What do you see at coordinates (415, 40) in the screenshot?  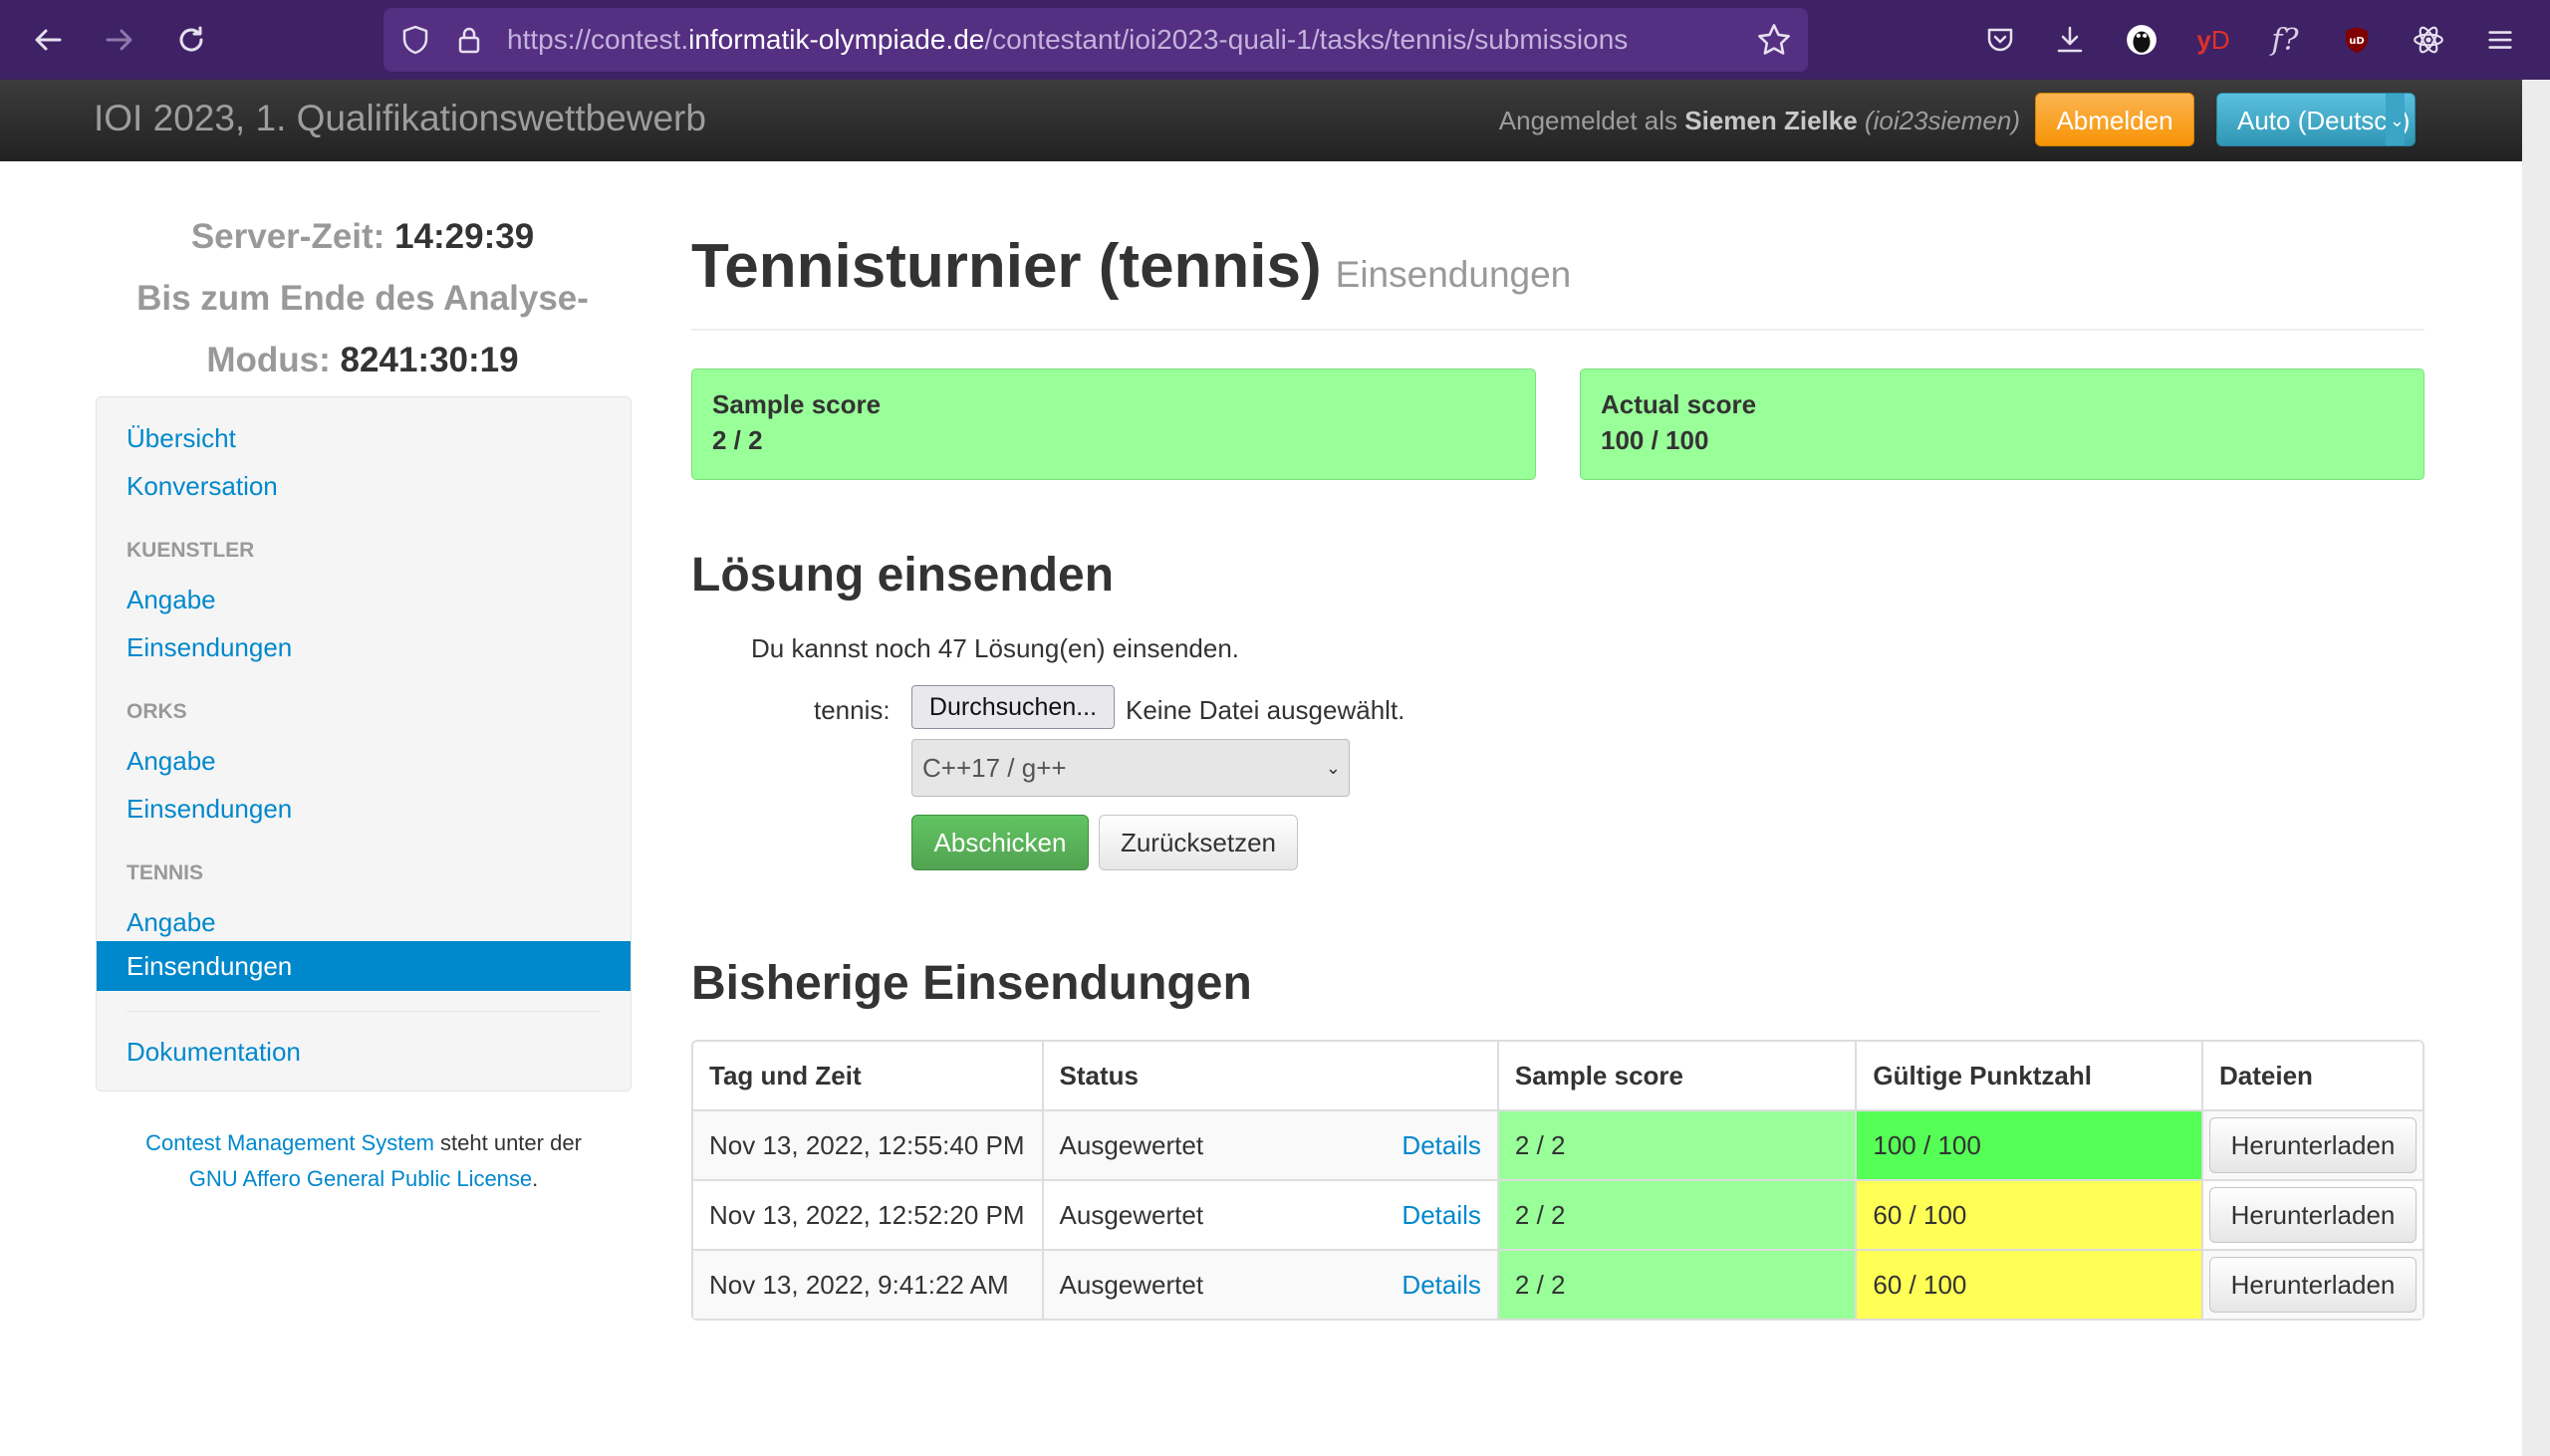 I see `shield-icon` at bounding box center [415, 40].